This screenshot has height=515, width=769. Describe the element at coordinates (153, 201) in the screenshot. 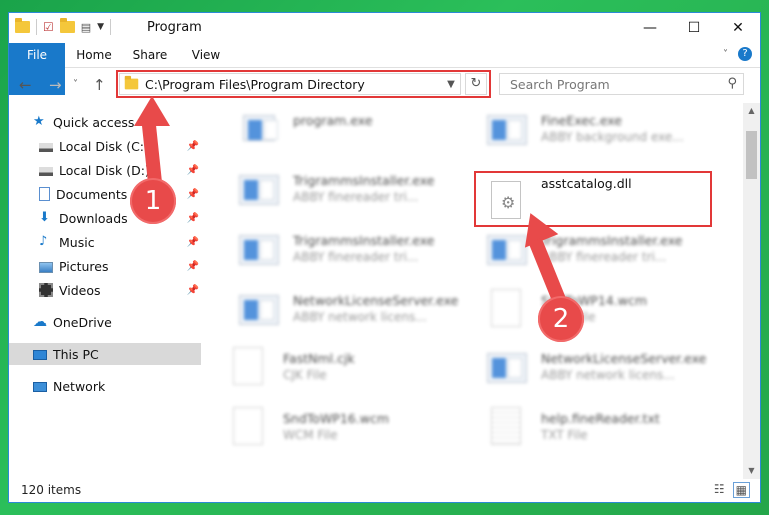

I see `step-badge-1: 1` at that location.